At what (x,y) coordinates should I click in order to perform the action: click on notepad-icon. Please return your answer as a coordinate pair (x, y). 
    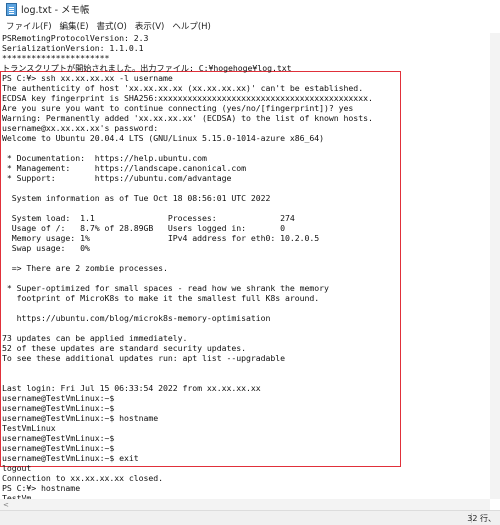
    Looking at the image, I should click on (11, 9).